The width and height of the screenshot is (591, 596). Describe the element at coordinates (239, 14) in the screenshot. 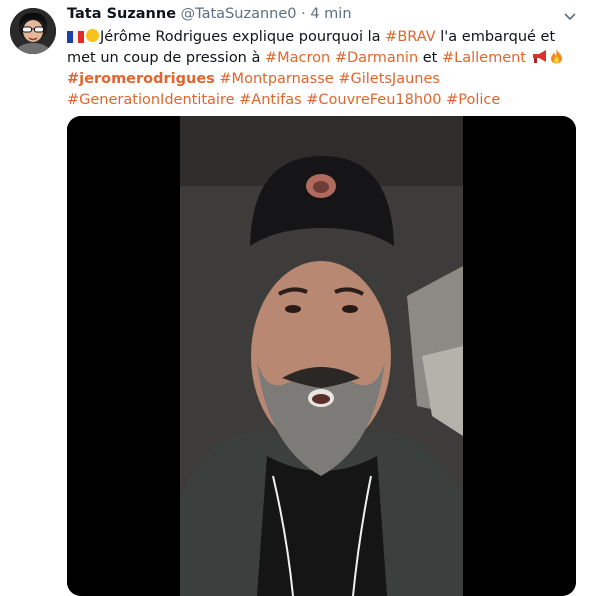

I see `user-handle: @TataSuzanne0` at that location.